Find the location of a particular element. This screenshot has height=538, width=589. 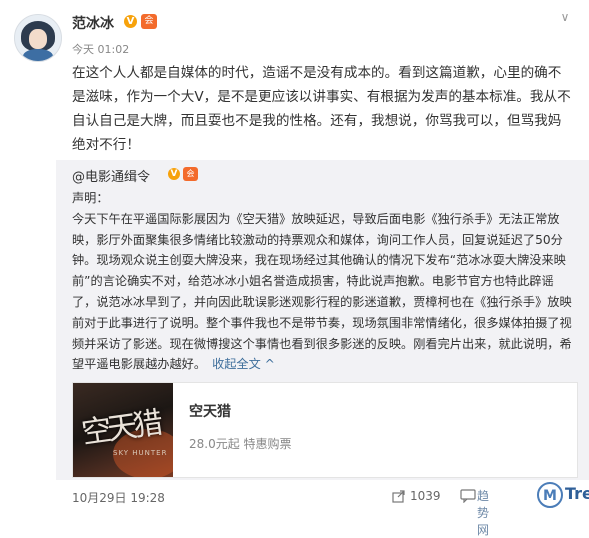

repost-author: @电影通缉令 is located at coordinates (111, 175).